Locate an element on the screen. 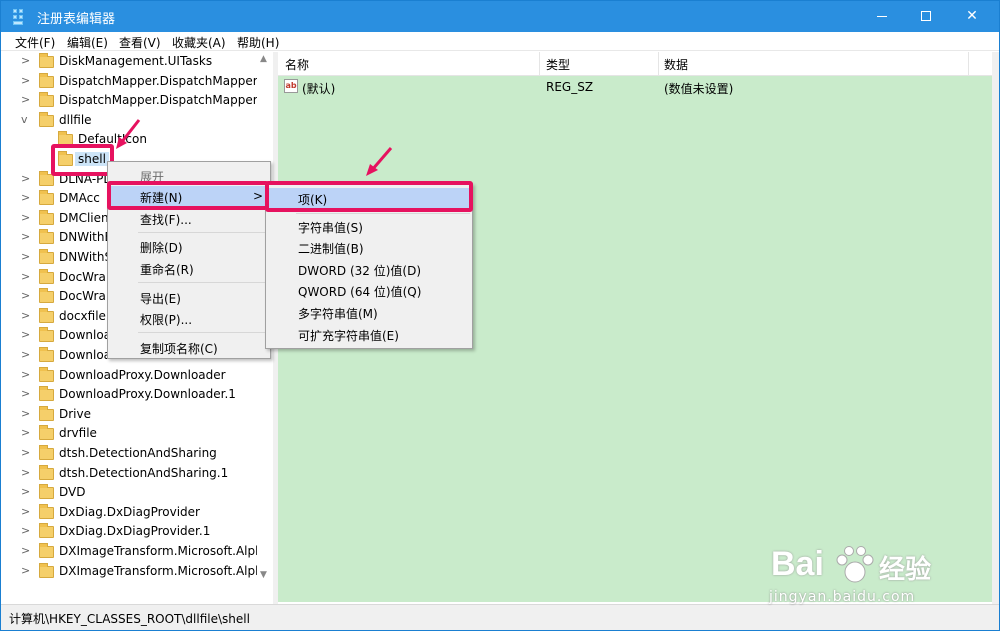 This screenshot has width=1000, height=631. tree-item-label: DispatchMapper.DispatchMapper. is located at coordinates (160, 100).